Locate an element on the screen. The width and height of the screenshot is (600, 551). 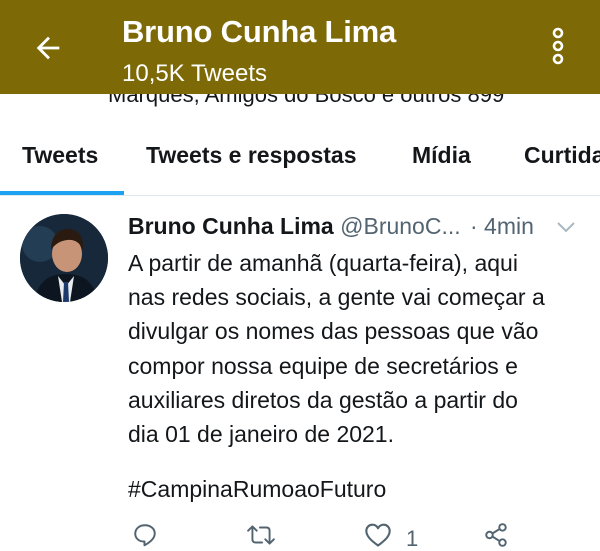
bio-followers-peek: Marques, Amigos do Bosco e outros 899 is located at coordinates (300, 101).